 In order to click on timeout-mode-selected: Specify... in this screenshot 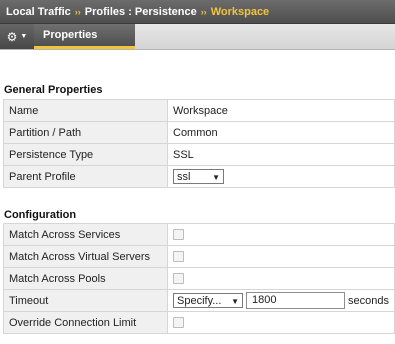, I will do `click(199, 301)`.